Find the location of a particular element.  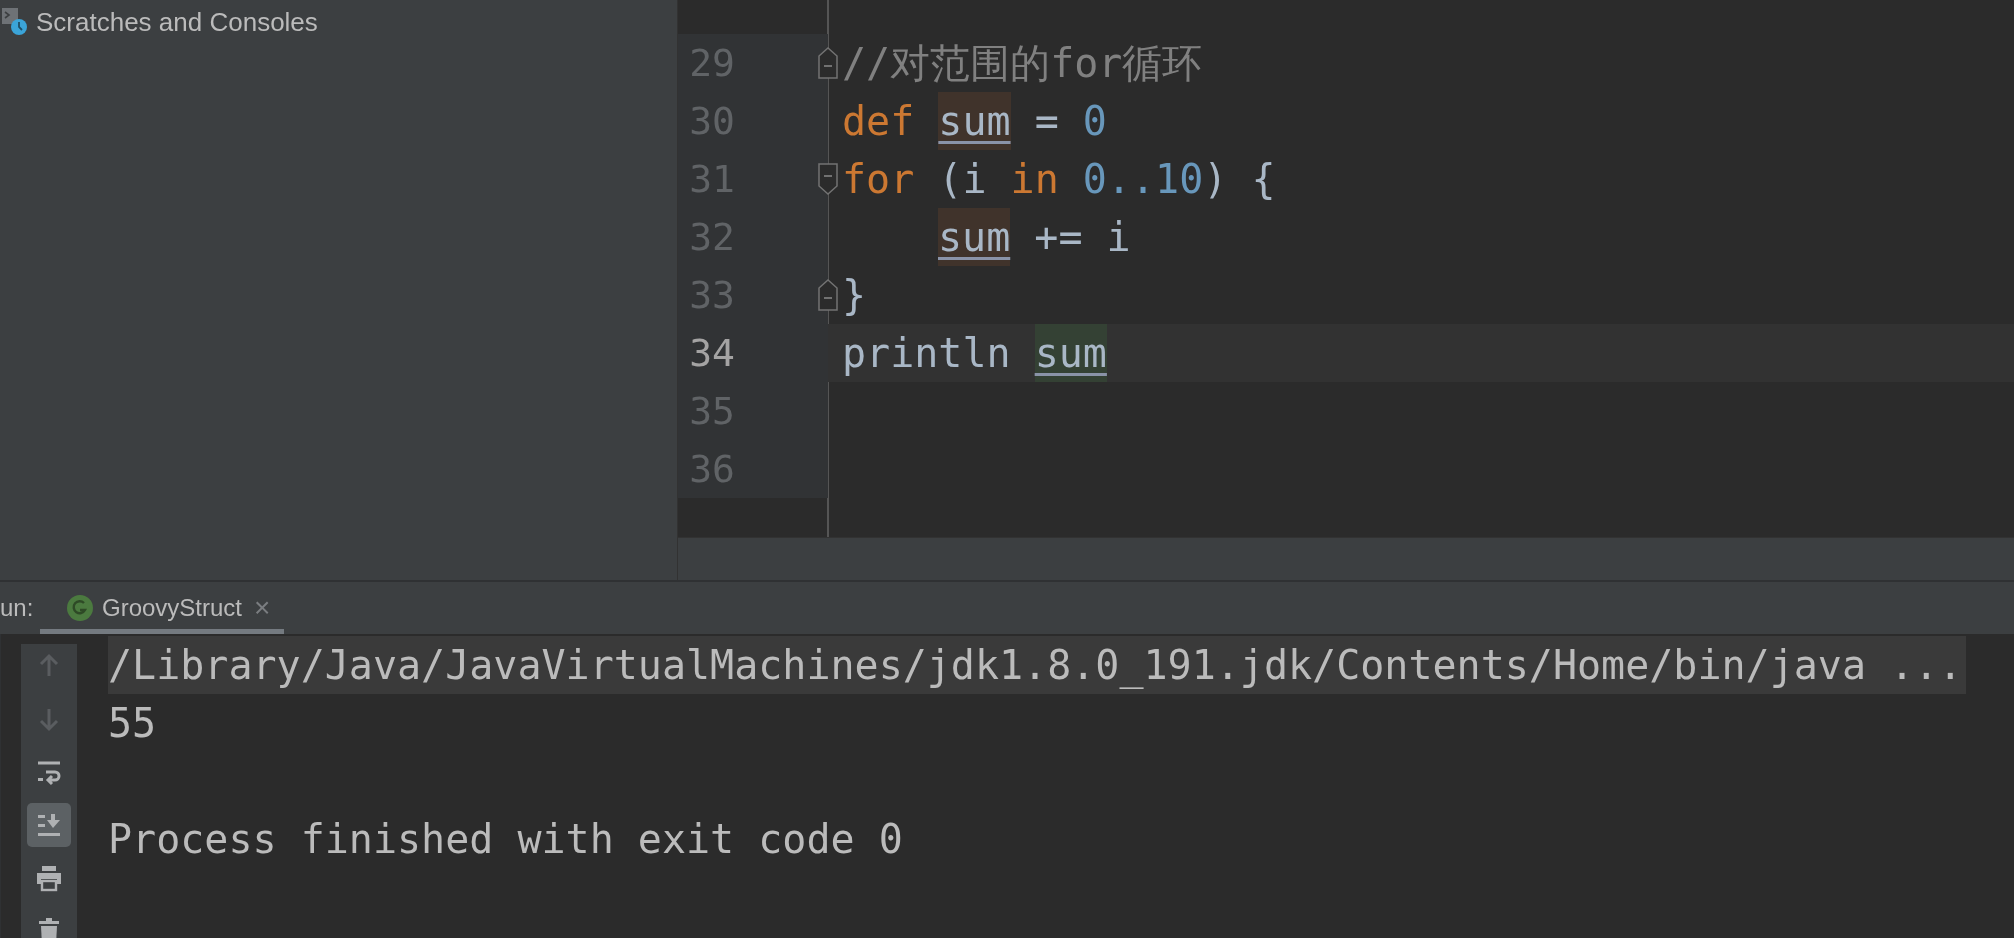

project-item: Scratches and Consoles is located at coordinates (177, 22).